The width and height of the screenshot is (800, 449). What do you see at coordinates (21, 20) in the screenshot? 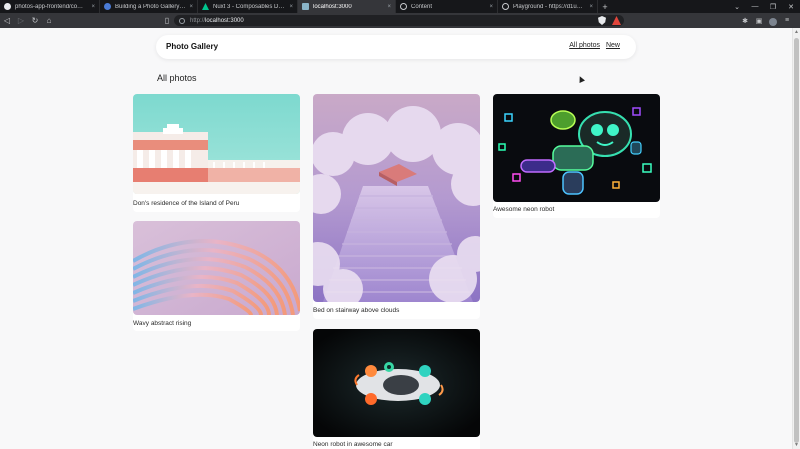
I see `forward-icon: ▷` at bounding box center [21, 20].